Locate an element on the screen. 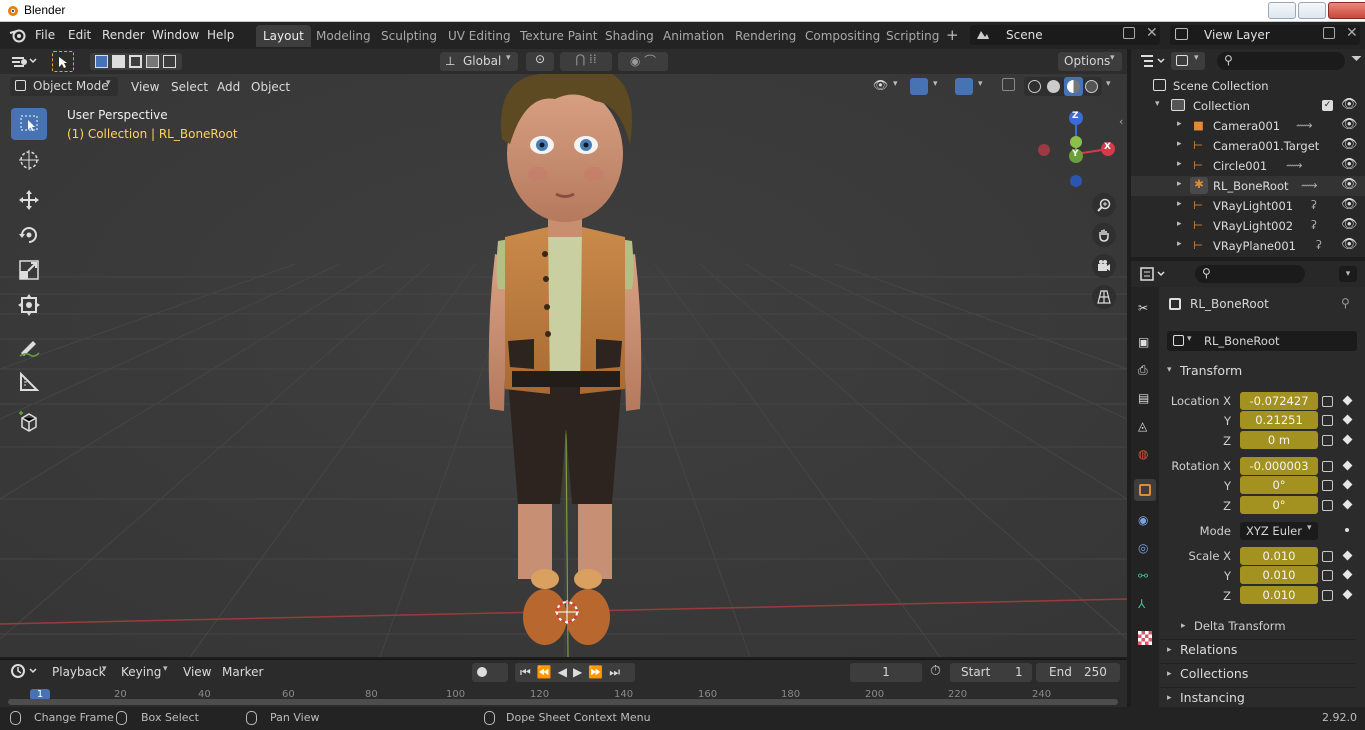  preview-range-icon: ⏱ is located at coordinates (935, 671).